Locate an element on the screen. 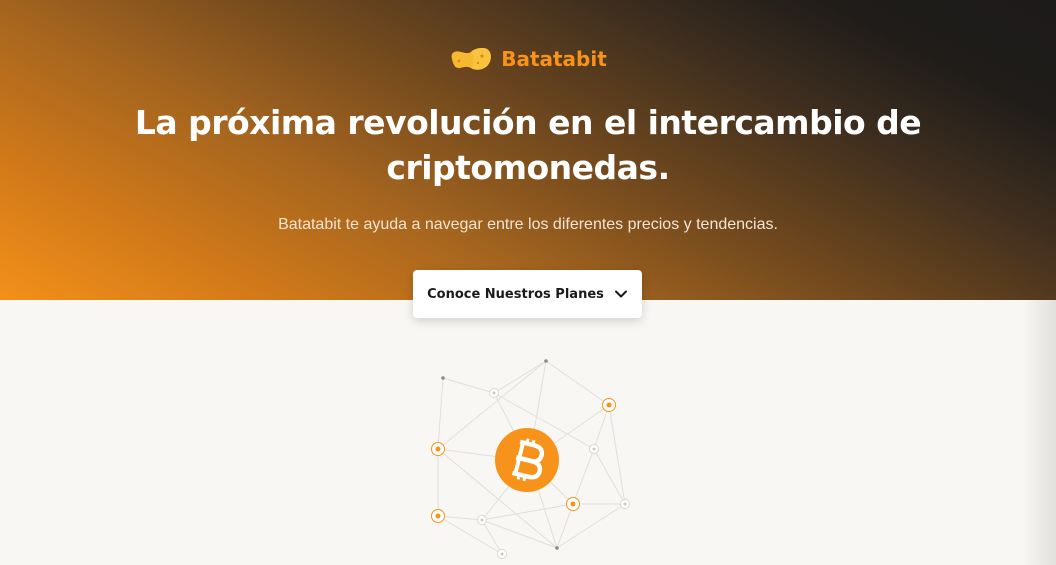  brand: Batatabit is located at coordinates (528, 59).